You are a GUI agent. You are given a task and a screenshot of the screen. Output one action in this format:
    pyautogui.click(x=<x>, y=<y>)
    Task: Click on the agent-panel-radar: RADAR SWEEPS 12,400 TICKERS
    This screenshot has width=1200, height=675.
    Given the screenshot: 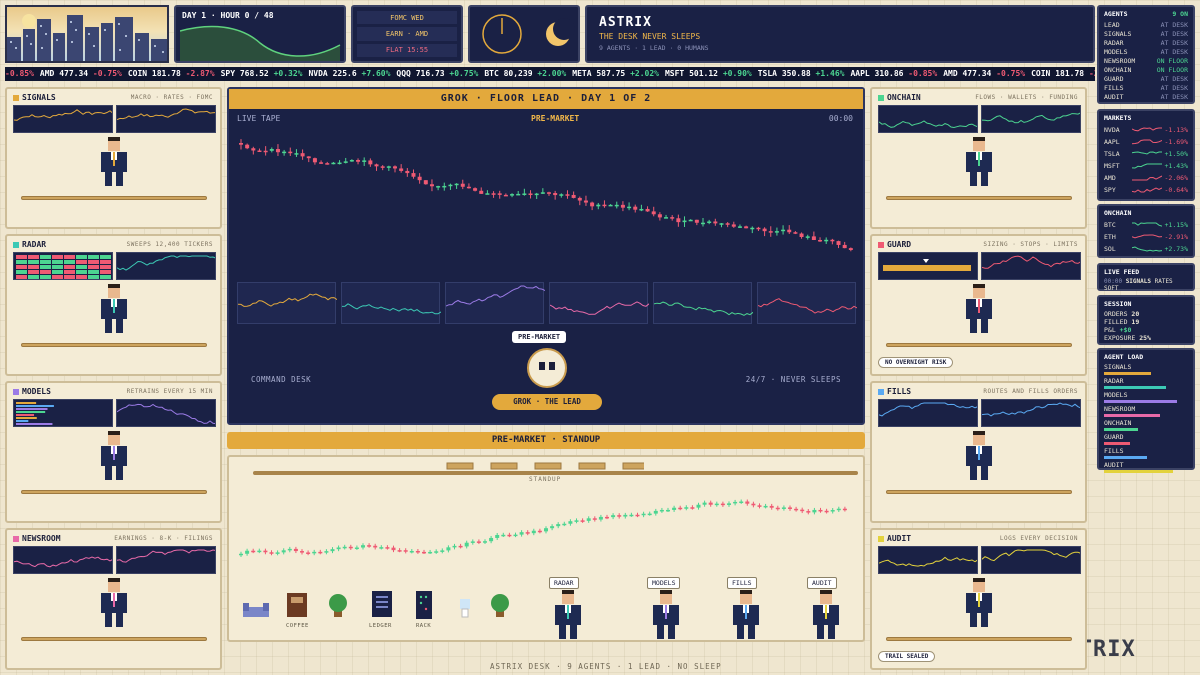 What is the action you would take?
    pyautogui.click(x=113, y=305)
    